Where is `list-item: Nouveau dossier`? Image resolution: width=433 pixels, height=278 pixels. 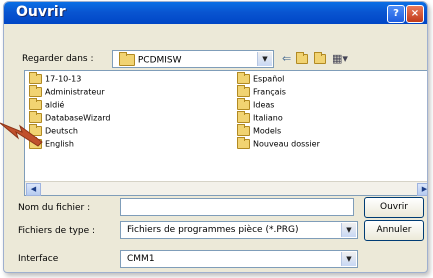
list-item: Nouveau dossier is located at coordinates (278, 143).